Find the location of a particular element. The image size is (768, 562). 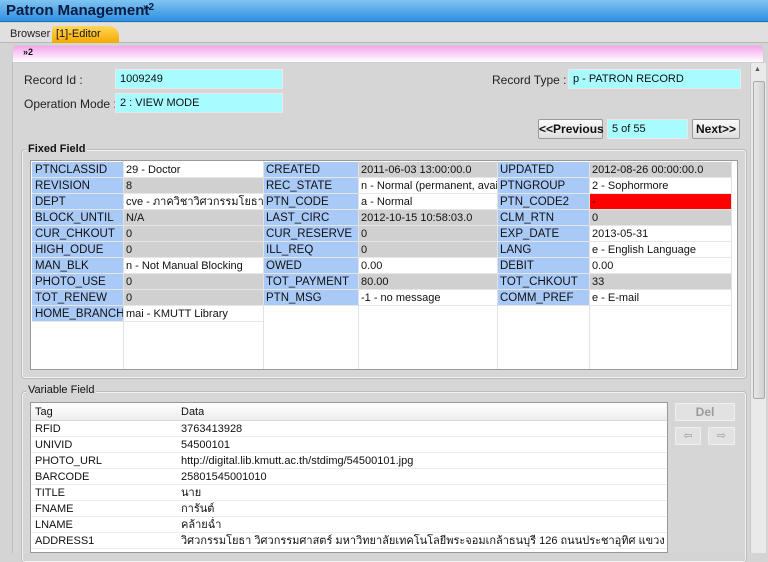

table-header: Tag Data is located at coordinates (349, 412).